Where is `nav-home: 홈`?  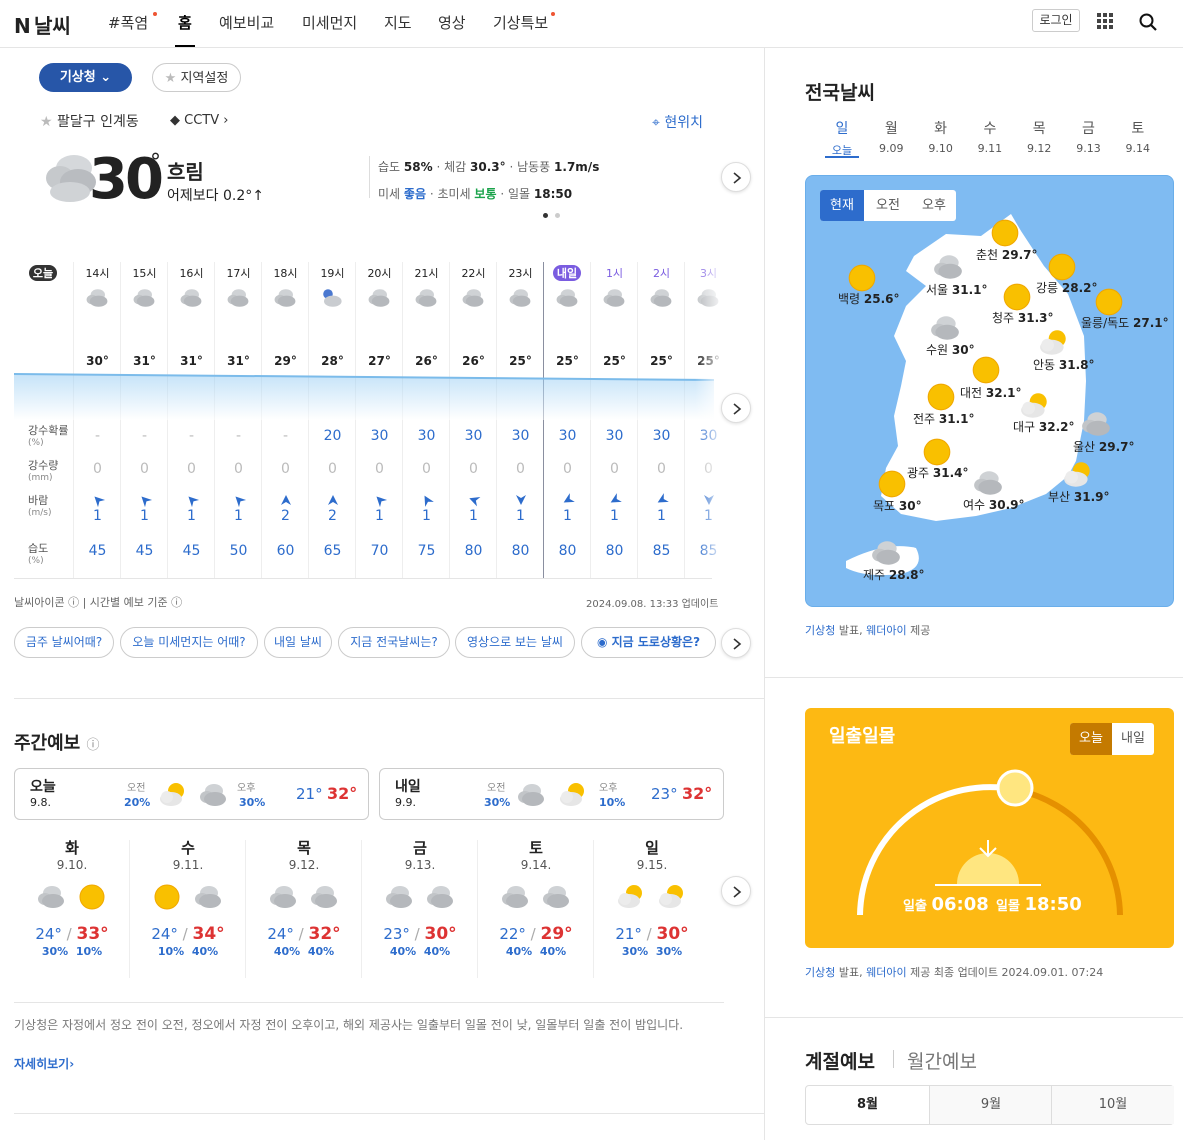 nav-home: 홈 is located at coordinates (185, 22).